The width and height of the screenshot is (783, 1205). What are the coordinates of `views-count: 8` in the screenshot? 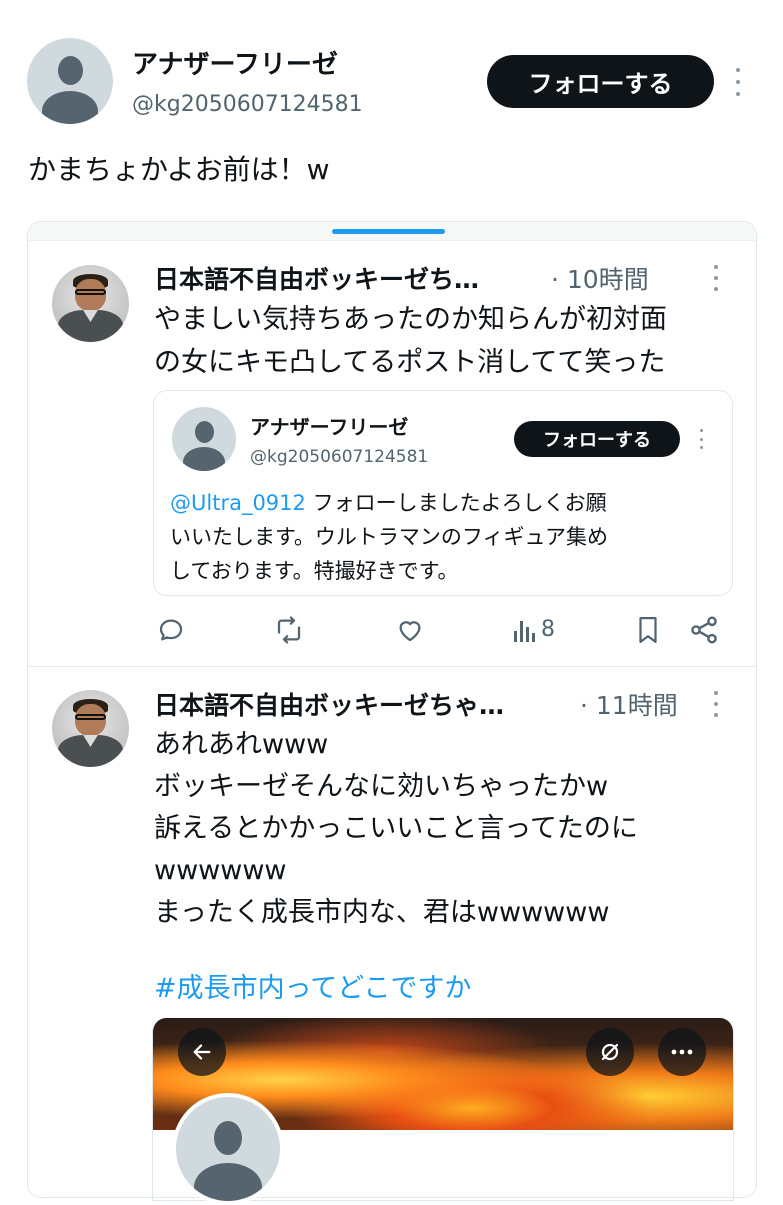 It's located at (548, 629).